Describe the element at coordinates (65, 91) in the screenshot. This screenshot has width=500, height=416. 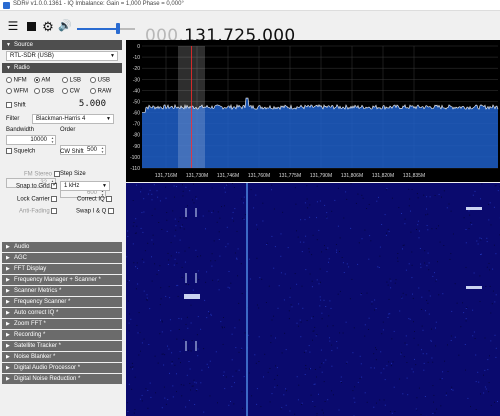
I see `mode-cw-radio` at that location.